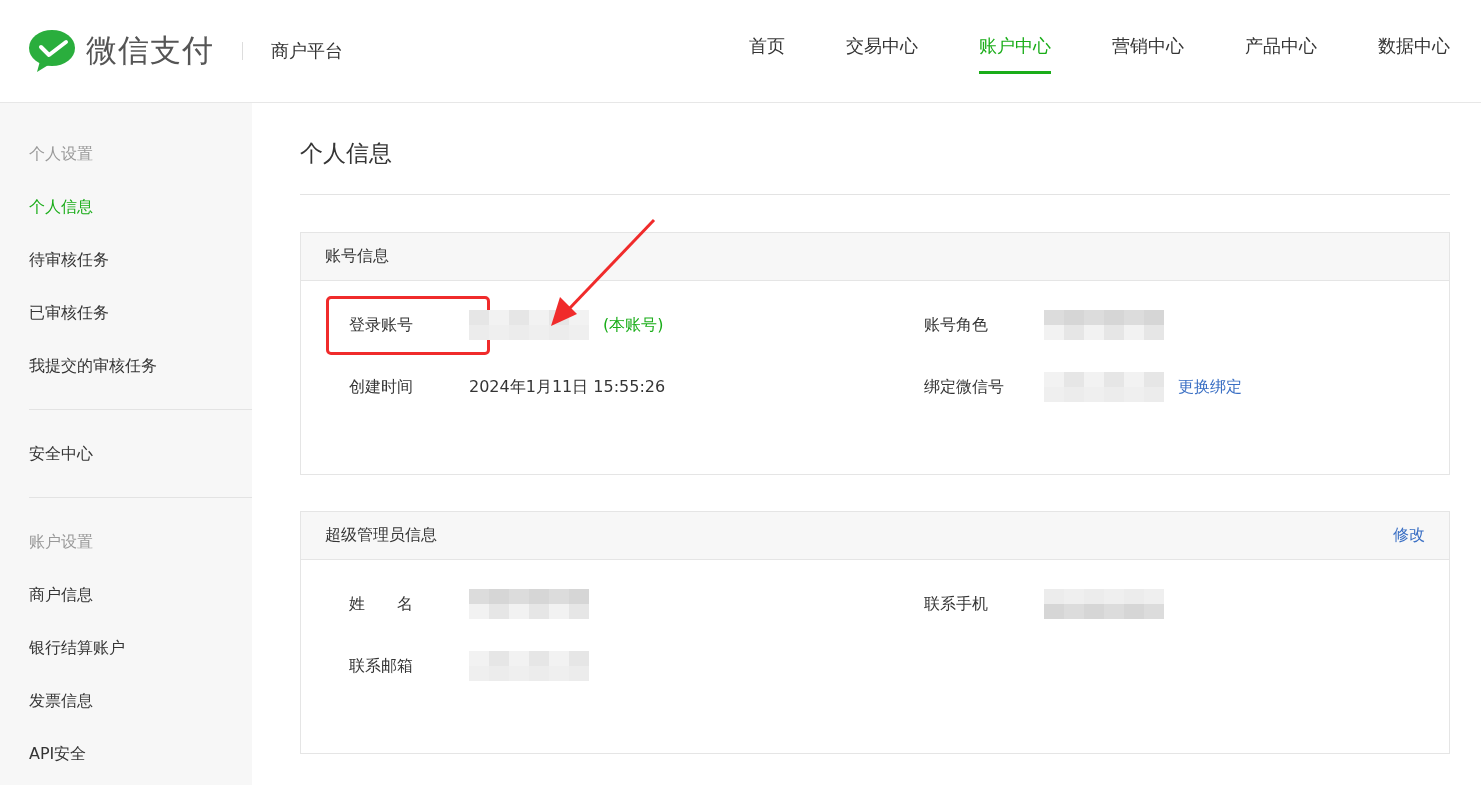  Describe the element at coordinates (140, 753) in the screenshot. I see `sidebar-item: API安全` at that location.